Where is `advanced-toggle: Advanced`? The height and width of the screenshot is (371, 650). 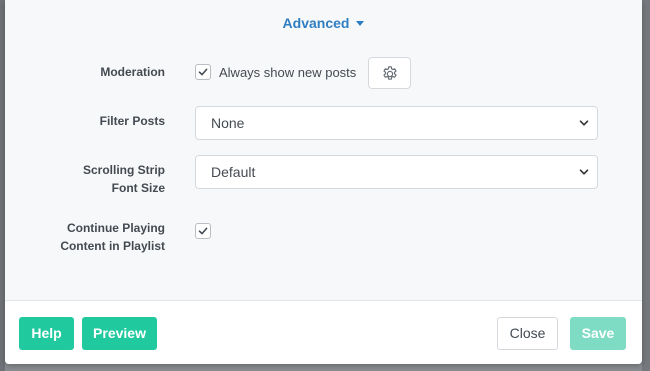
advanced-toggle: Advanced is located at coordinates (323, 23).